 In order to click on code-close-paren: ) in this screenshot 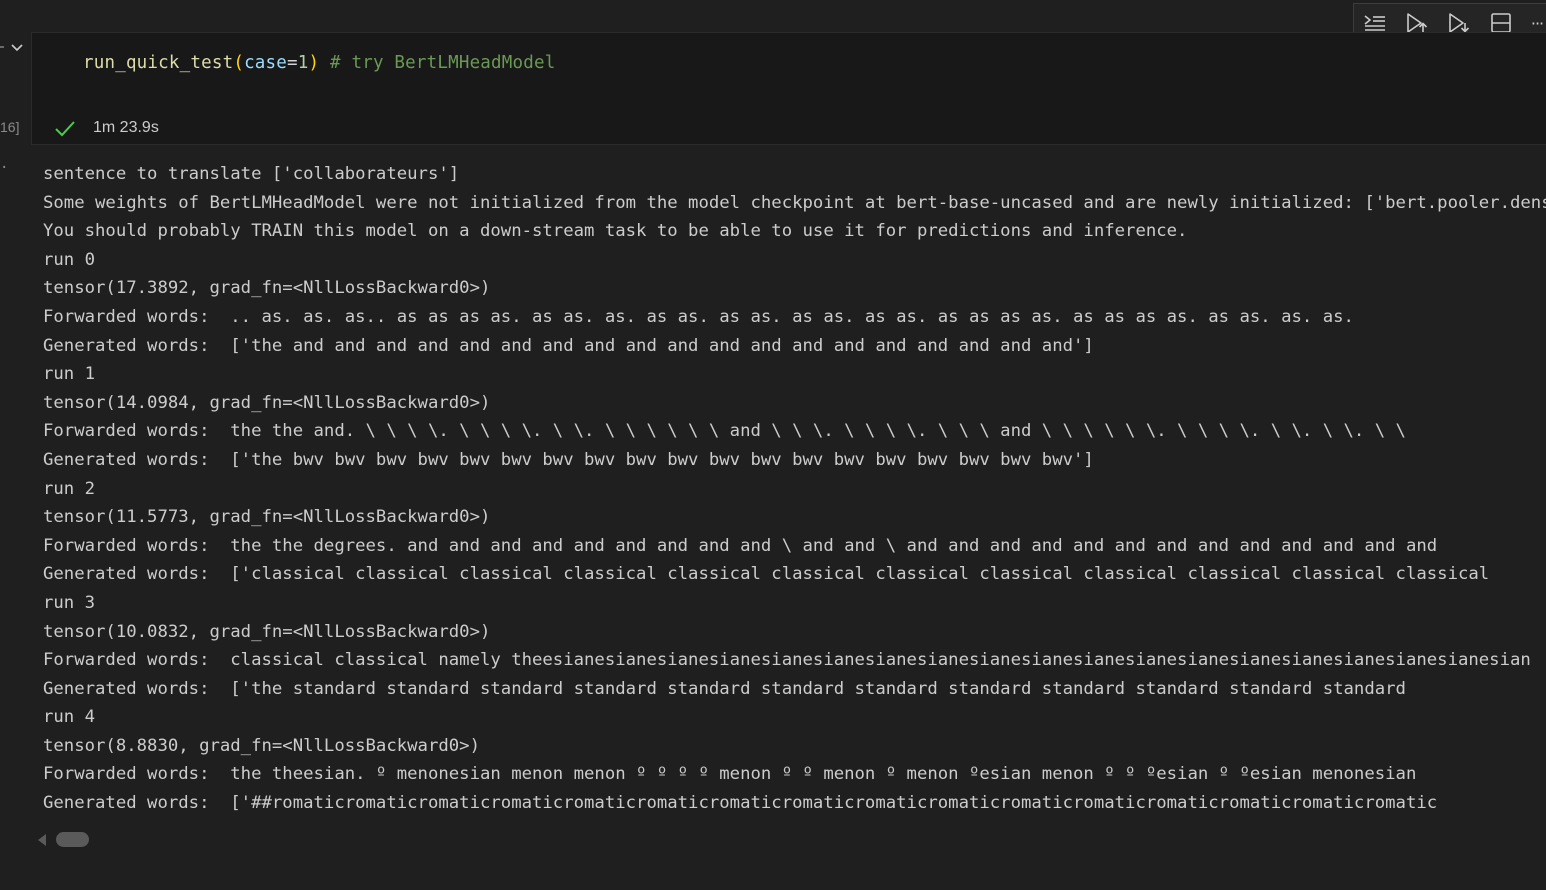, I will do `click(314, 63)`.